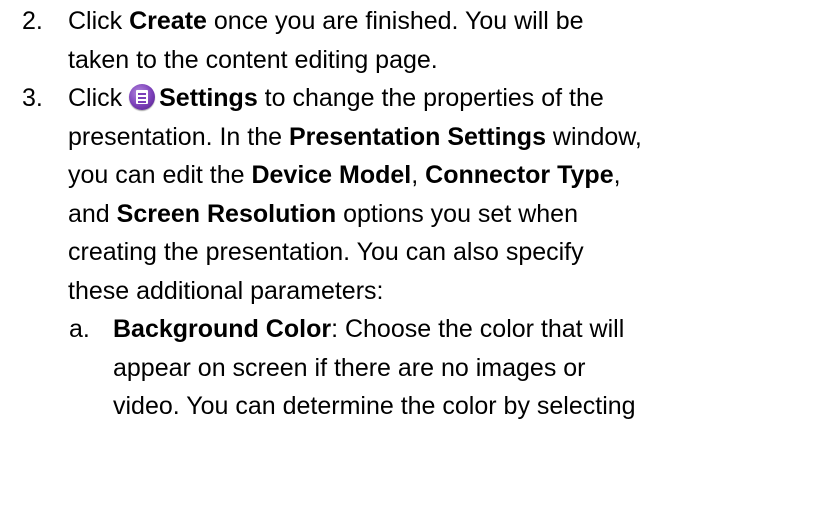  Describe the element at coordinates (142, 97) in the screenshot. I see `settings-icon` at that location.